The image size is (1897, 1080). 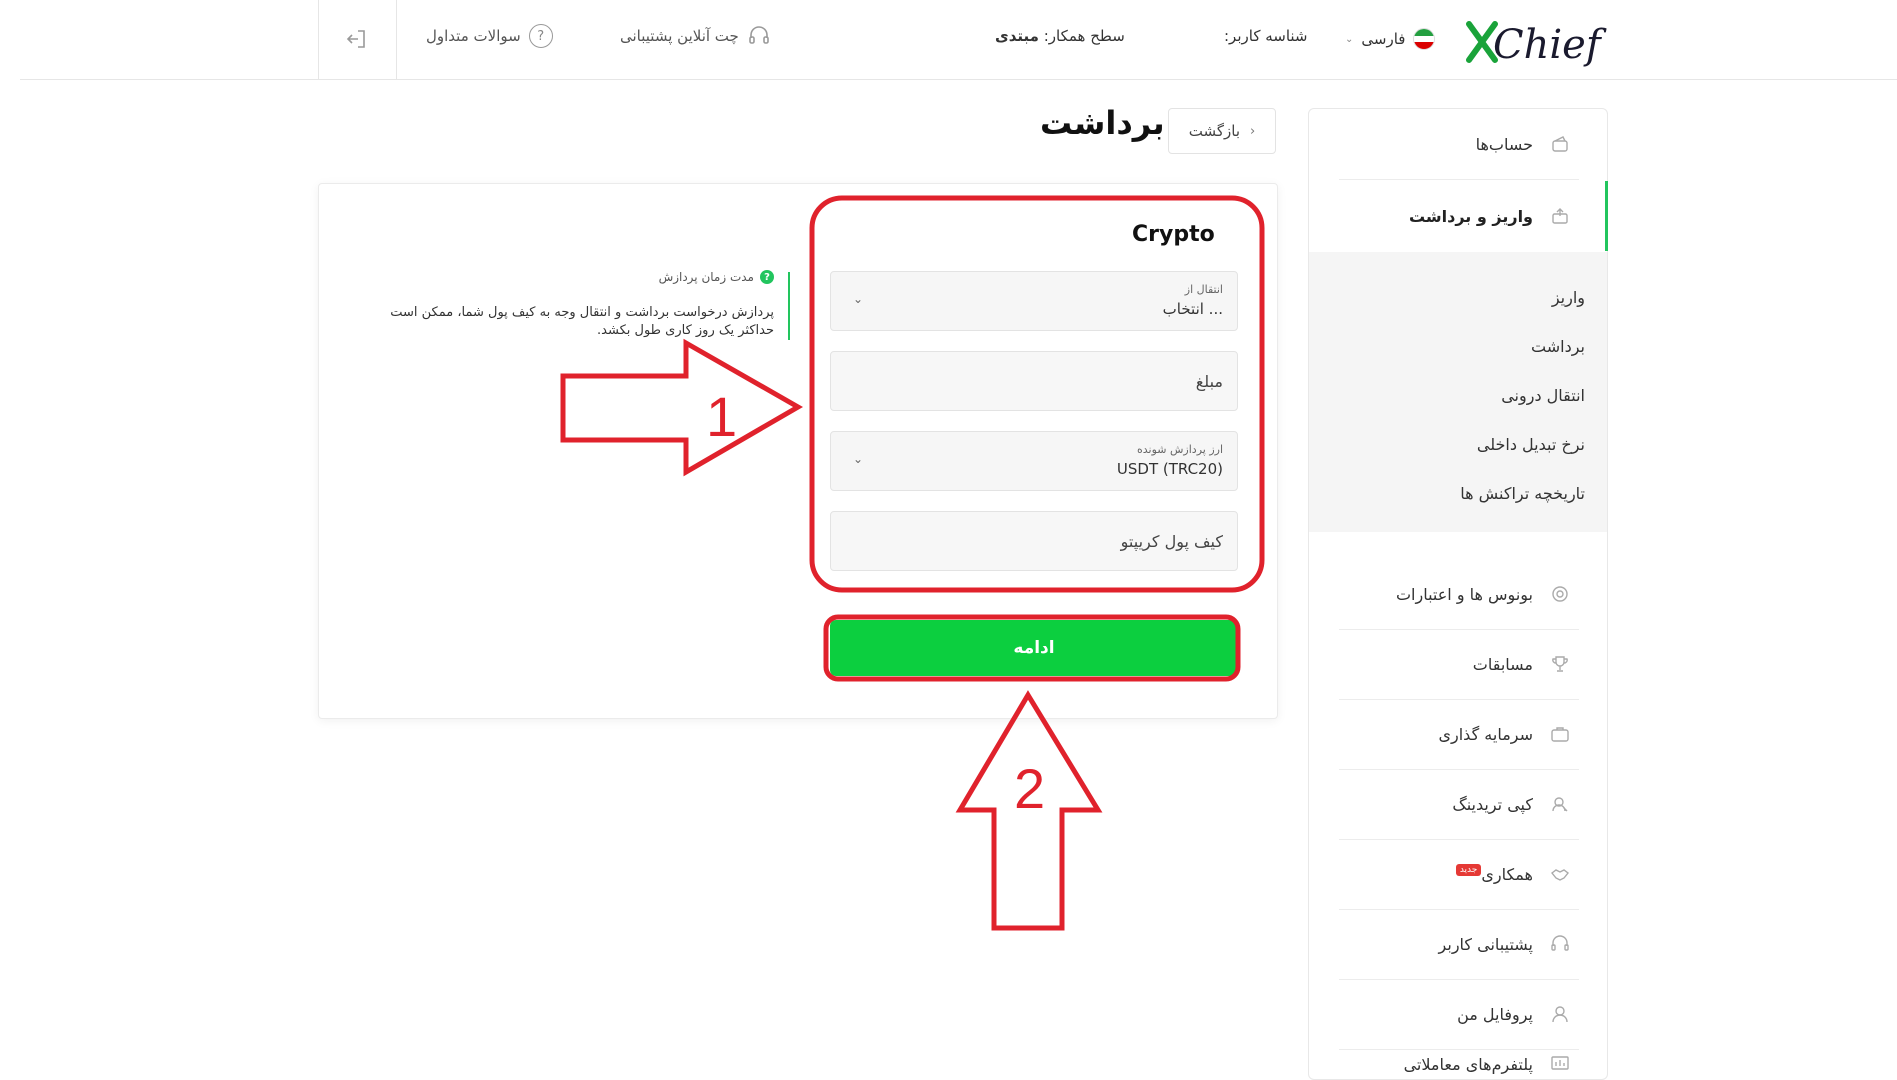 What do you see at coordinates (1495, 1014) in the screenshot?
I see `sidebar-item-label: پروفایل من` at bounding box center [1495, 1014].